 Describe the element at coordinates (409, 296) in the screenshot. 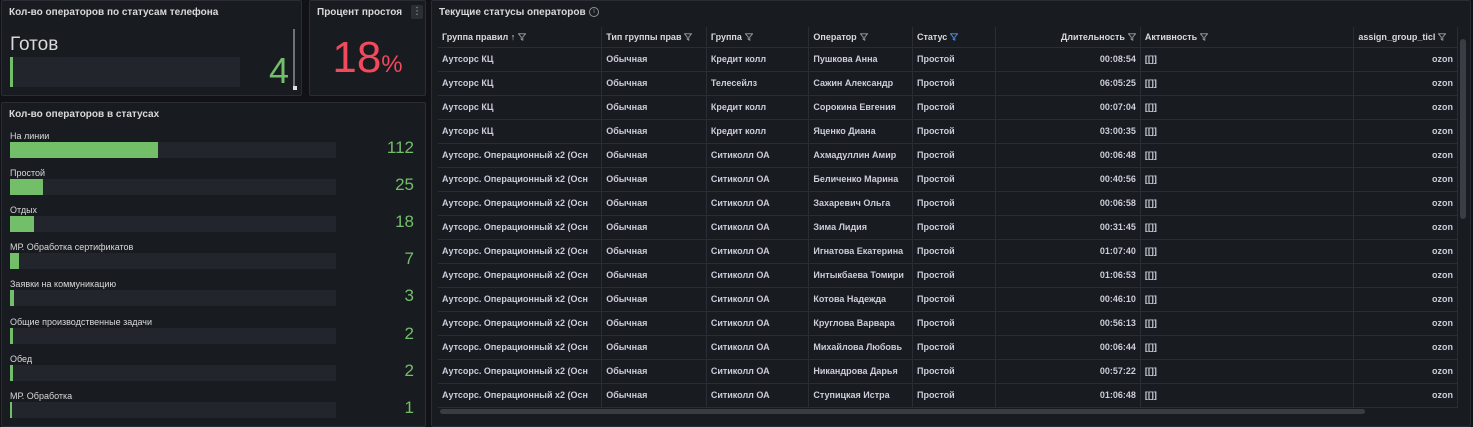

I see `status-value: 3` at that location.